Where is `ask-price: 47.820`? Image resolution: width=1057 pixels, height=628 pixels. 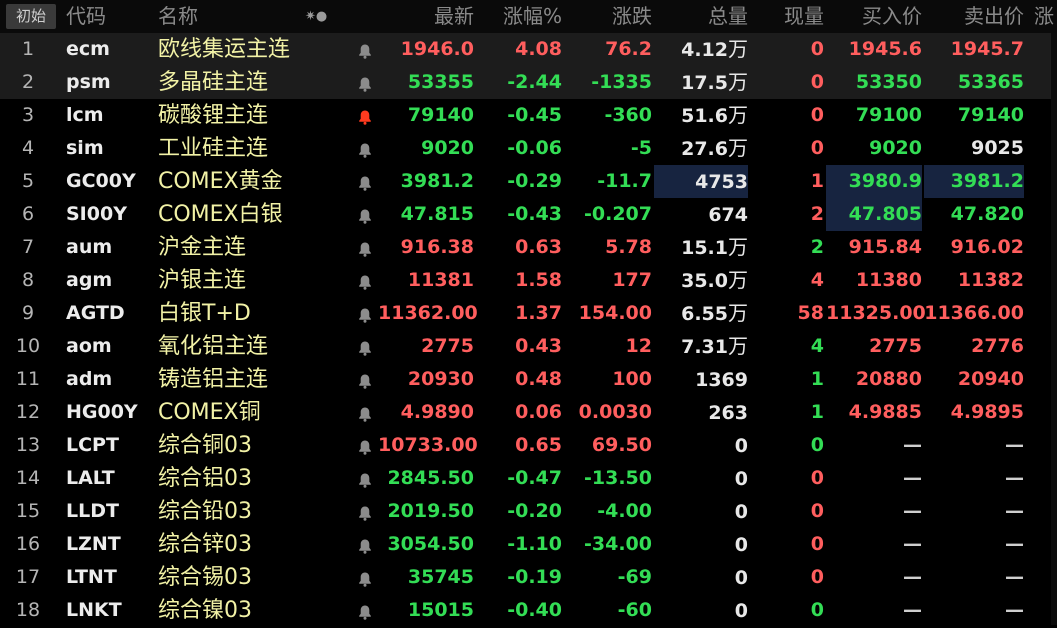
ask-price: 47.820 is located at coordinates (987, 214).